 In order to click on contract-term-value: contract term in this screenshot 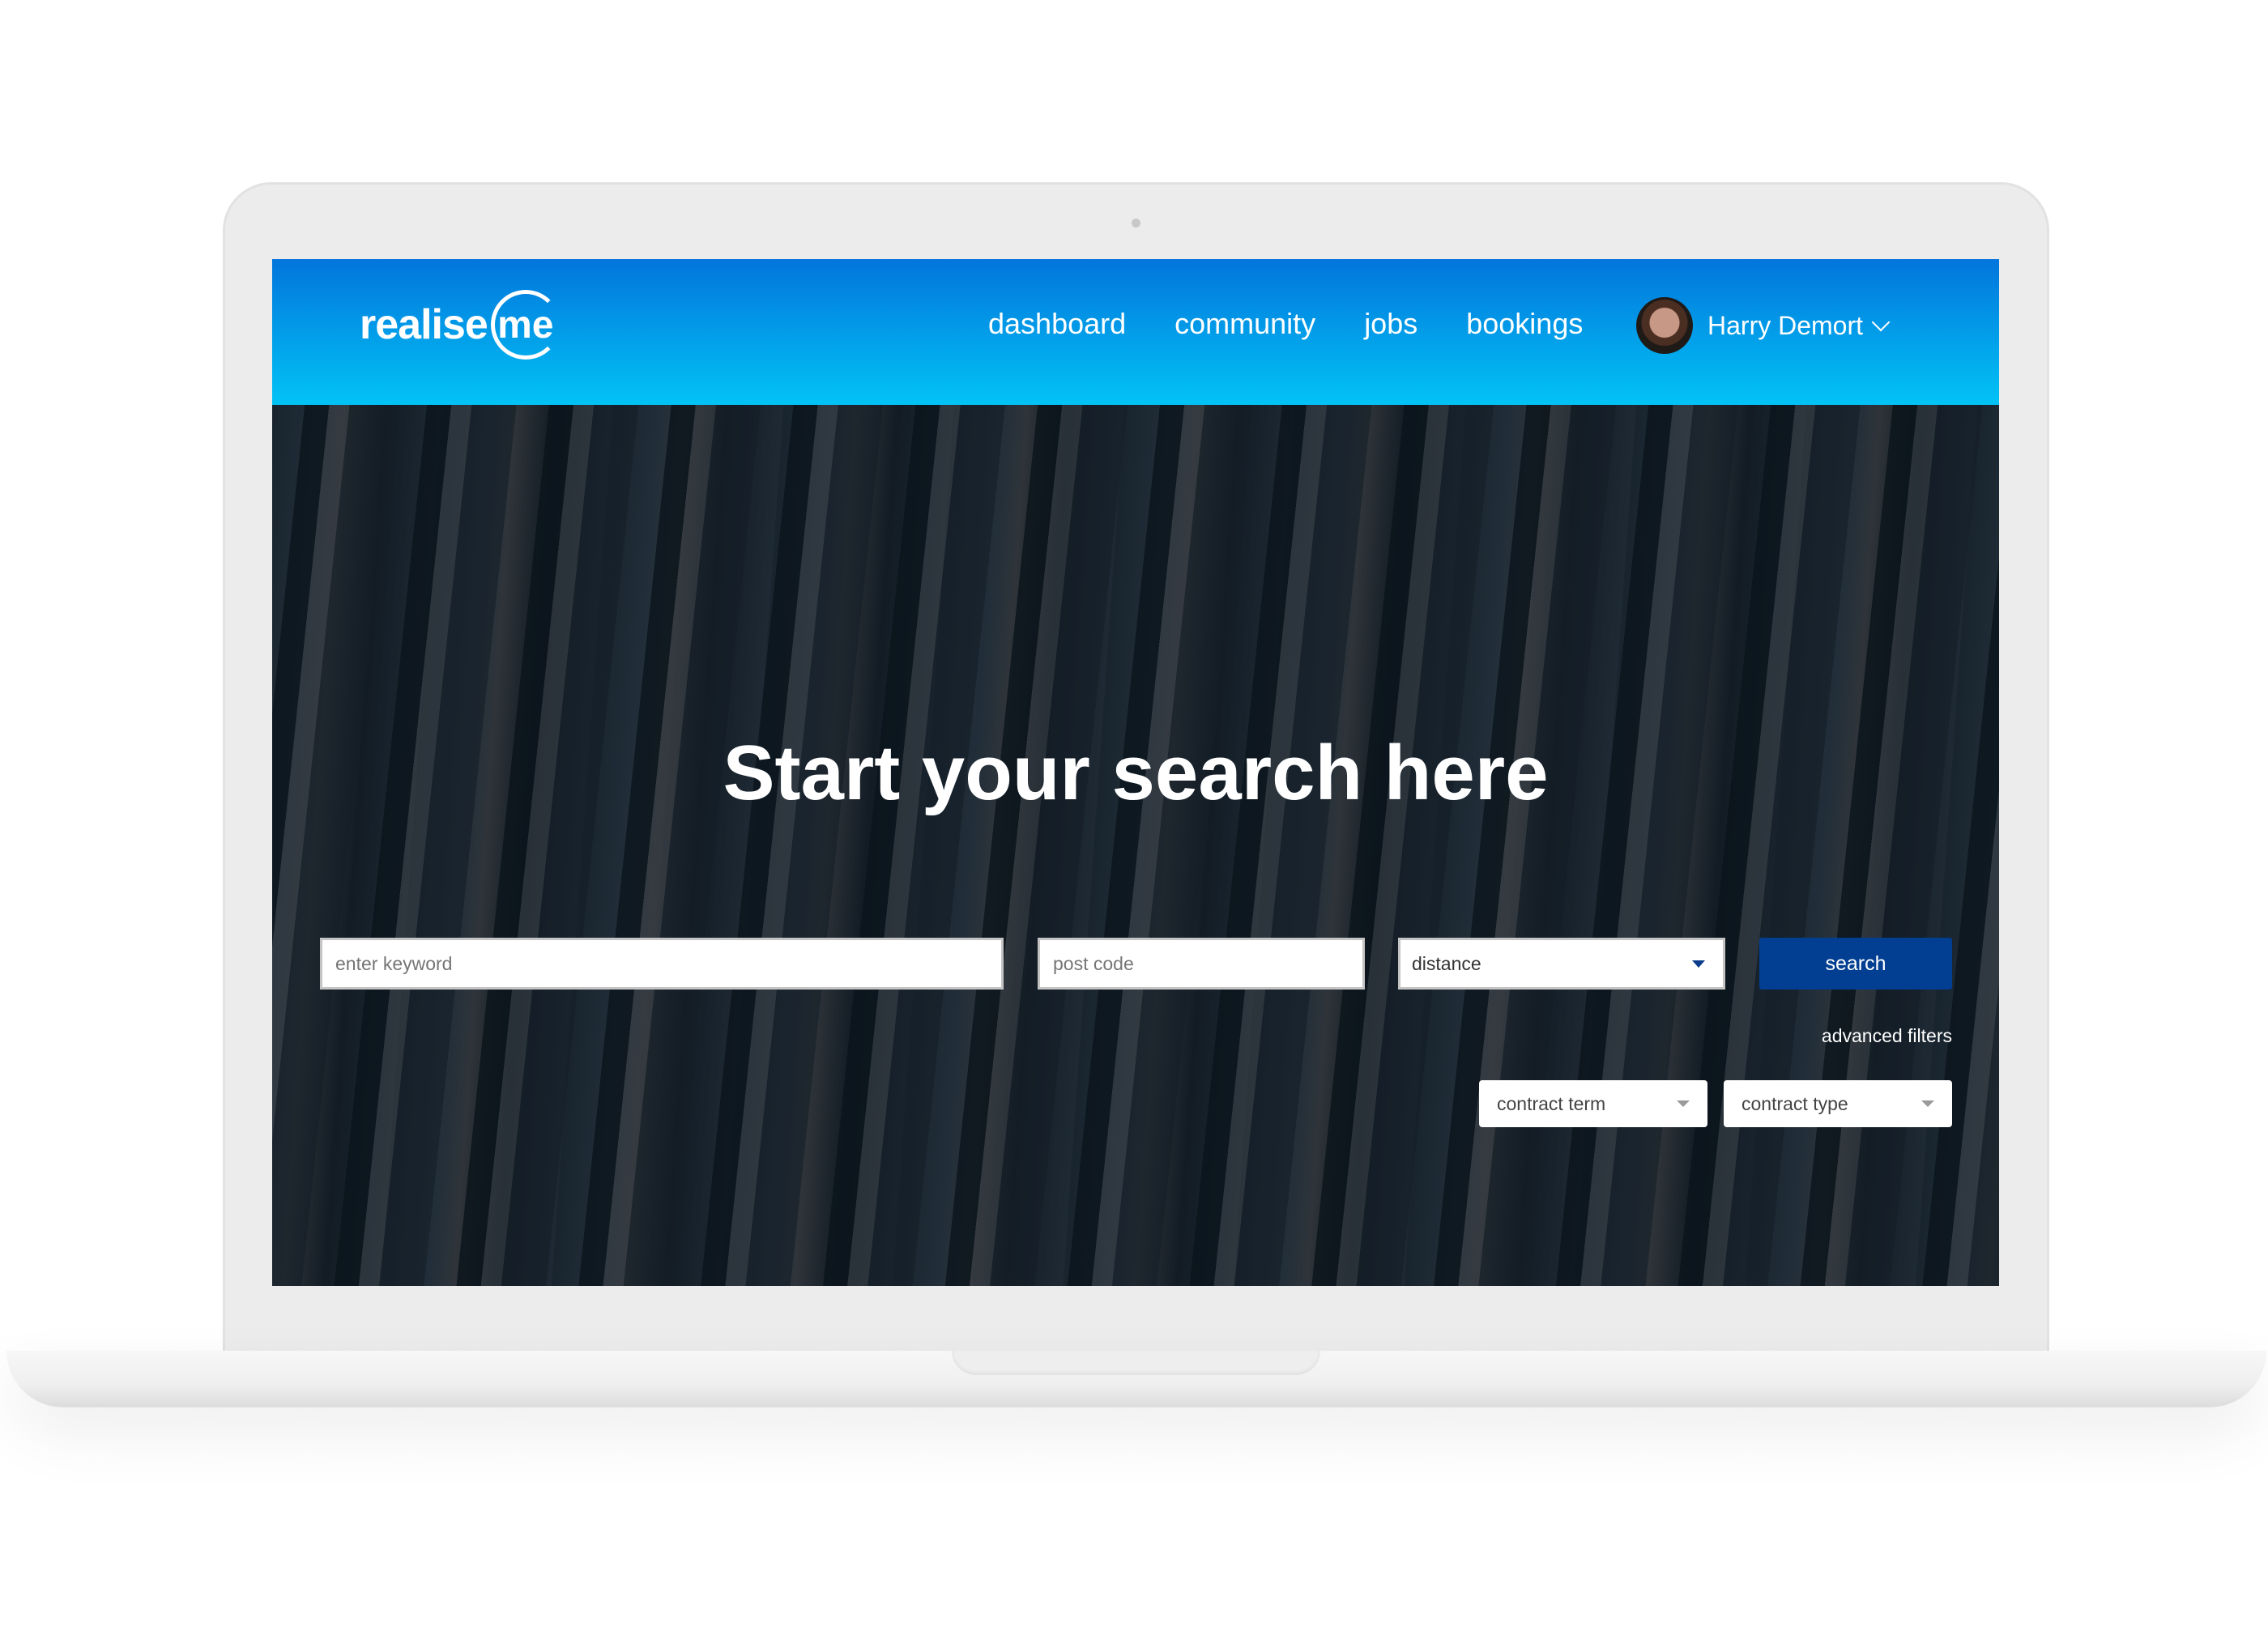, I will do `click(1551, 1103)`.